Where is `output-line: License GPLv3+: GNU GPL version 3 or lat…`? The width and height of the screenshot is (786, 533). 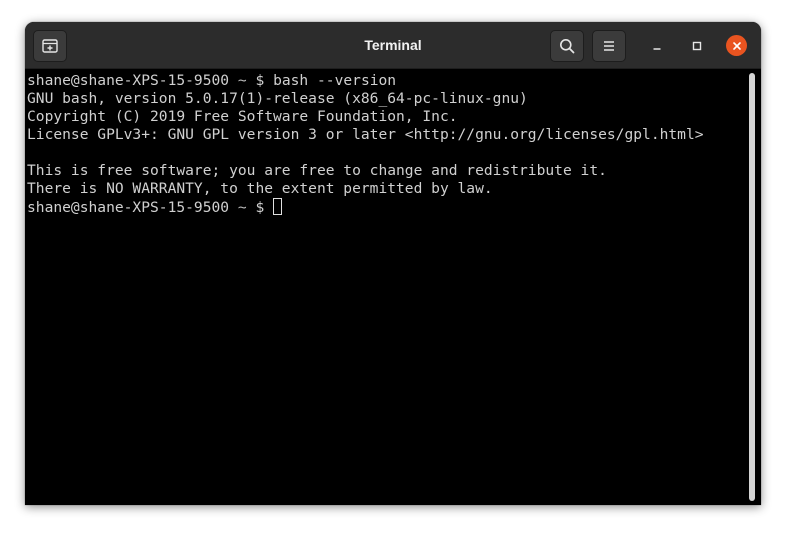 output-line: License GPLv3+: GNU GPL version 3 or lat… is located at coordinates (365, 134).